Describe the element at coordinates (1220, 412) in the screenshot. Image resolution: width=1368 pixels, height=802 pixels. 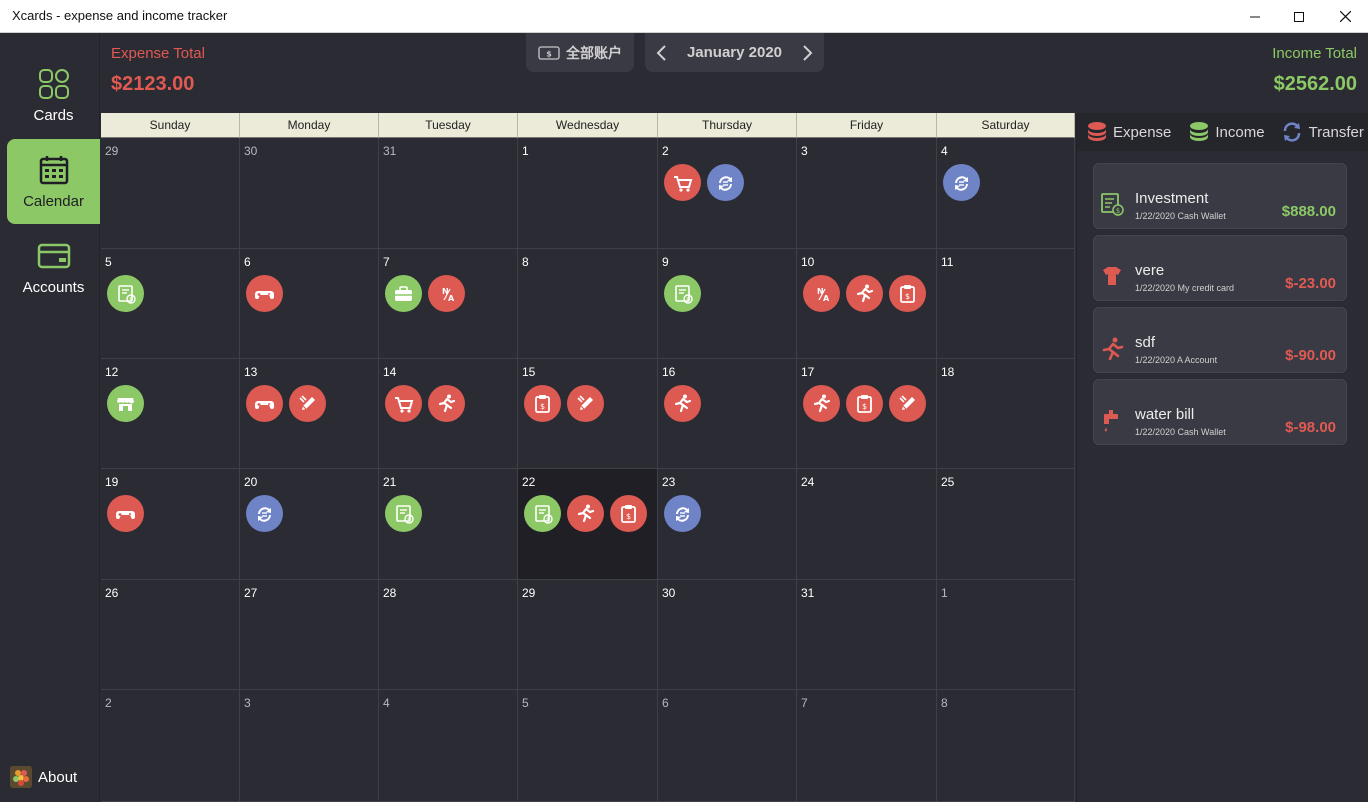
I see `transaction-card: water bill 1/22/2020 Cash Wallet $-98.00` at that location.